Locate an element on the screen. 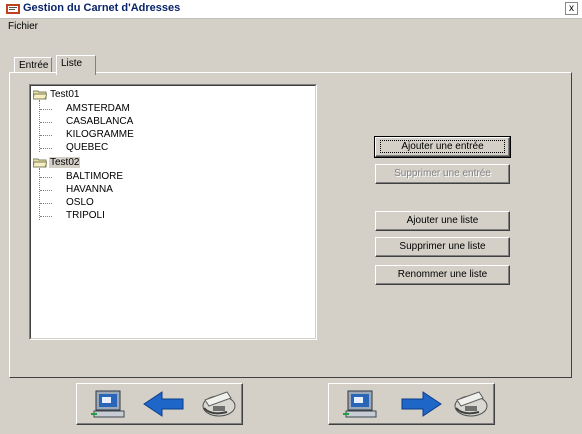  rename-list-button: Renommer une liste is located at coordinates (442, 275).